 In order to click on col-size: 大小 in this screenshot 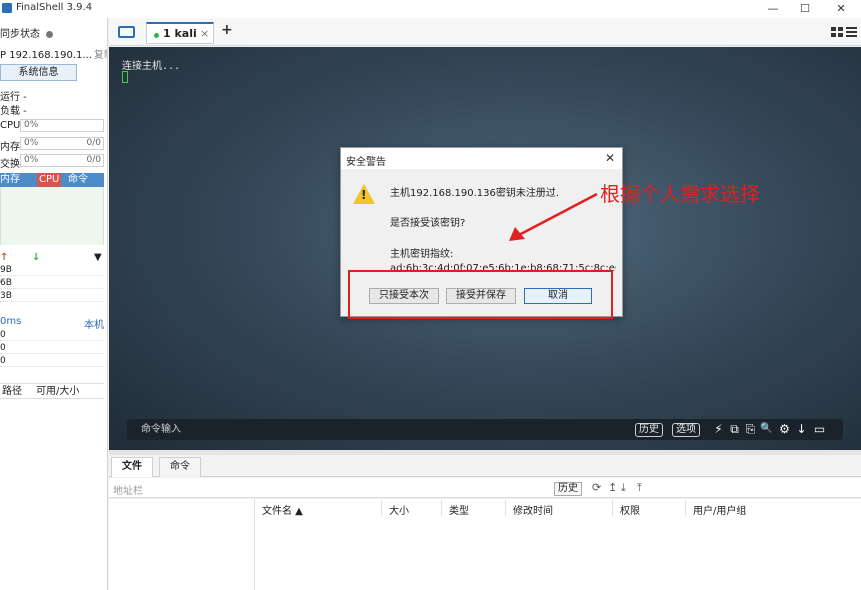, I will do `click(399, 509)`.